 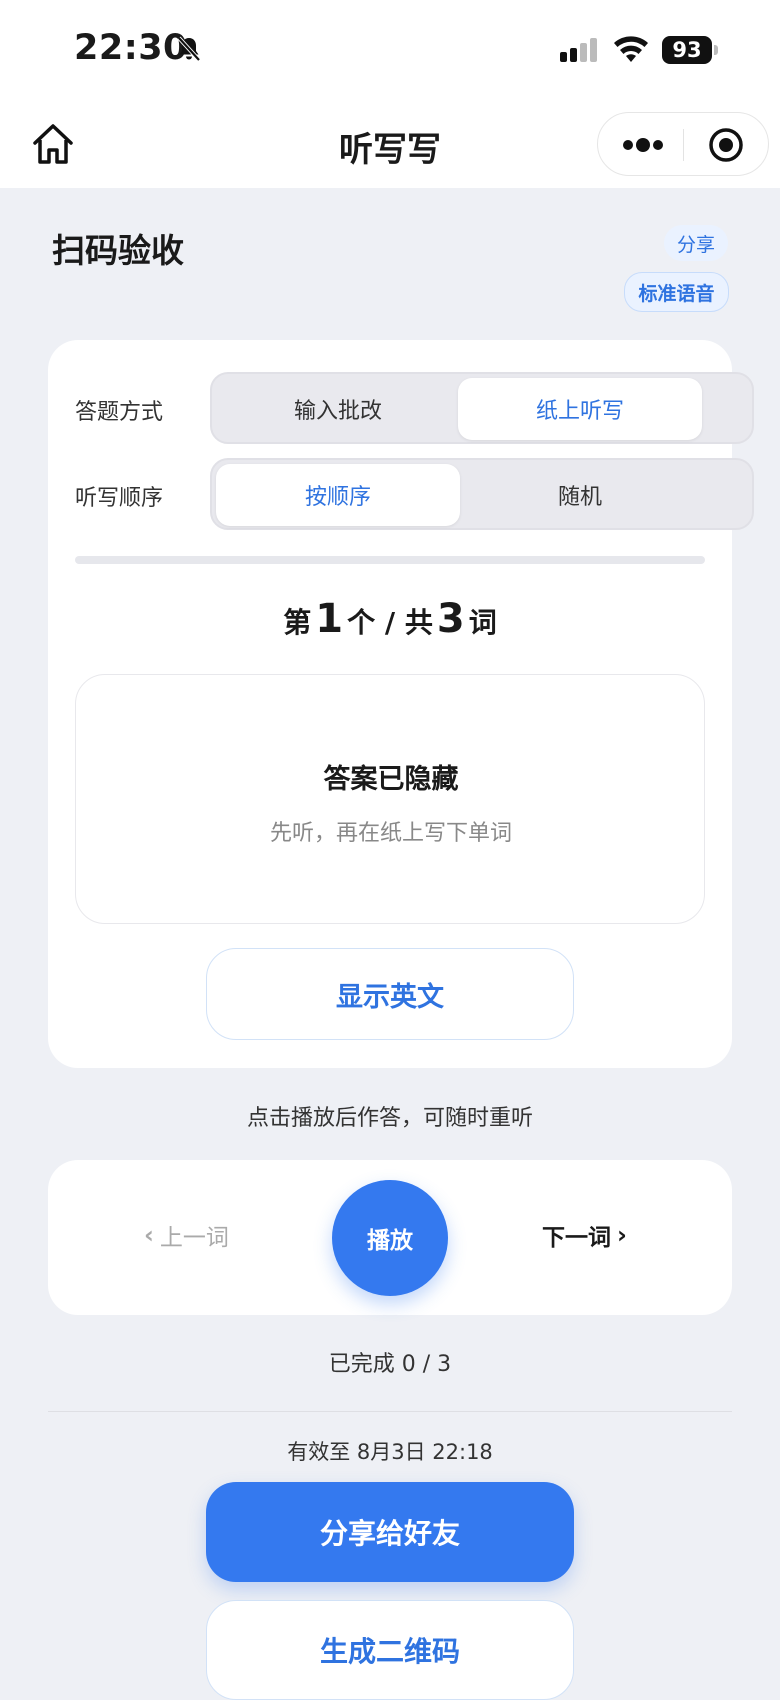 What do you see at coordinates (390, 622) in the screenshot?
I see `counter-mid: 个 / 共` at bounding box center [390, 622].